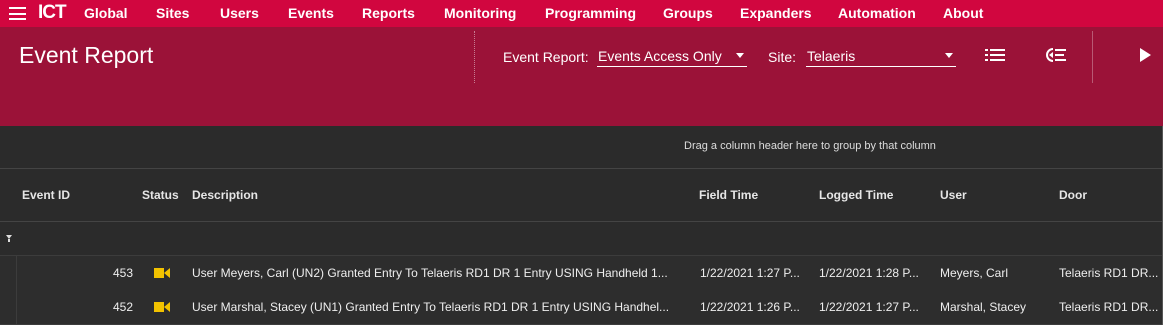 The height and width of the screenshot is (325, 1163). Describe the element at coordinates (728, 195) in the screenshot. I see `column-header-field-time: Field Time` at that location.